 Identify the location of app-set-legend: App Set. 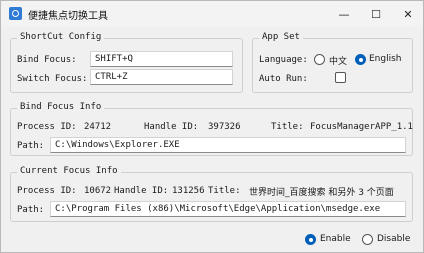
(281, 37).